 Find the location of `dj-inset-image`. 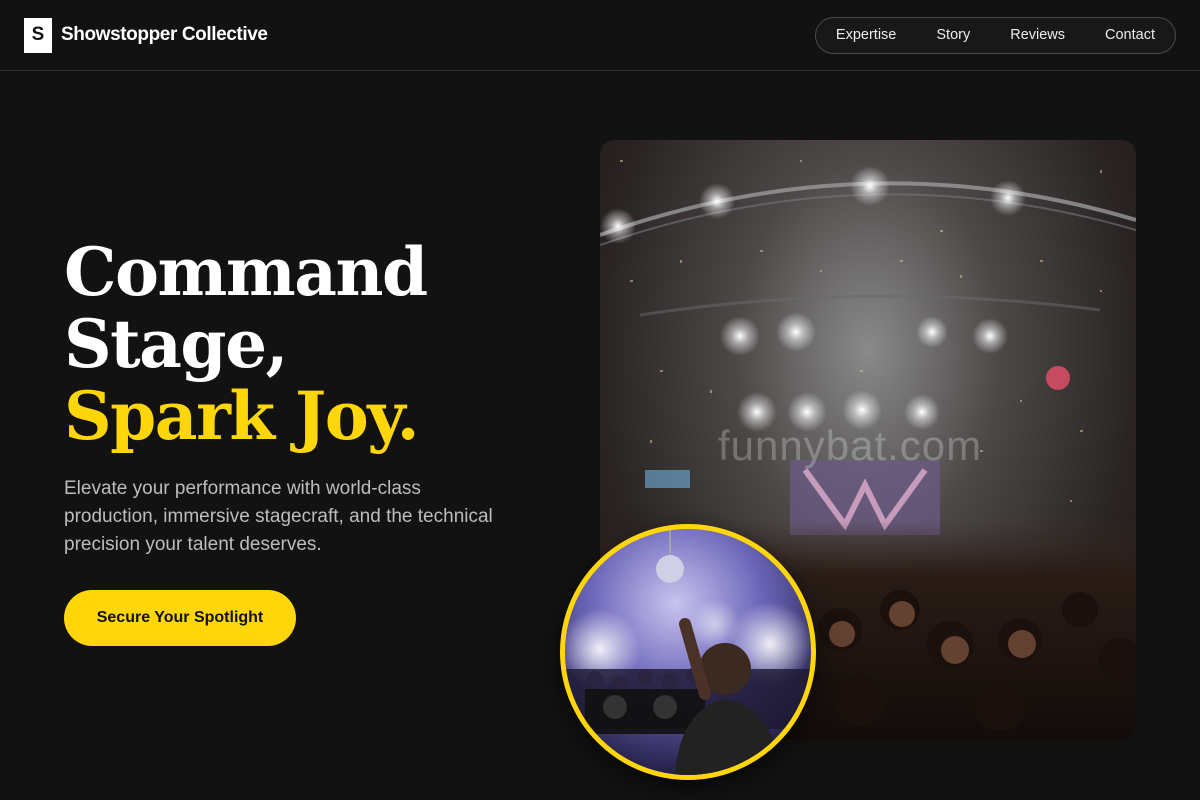

dj-inset-image is located at coordinates (688, 652).